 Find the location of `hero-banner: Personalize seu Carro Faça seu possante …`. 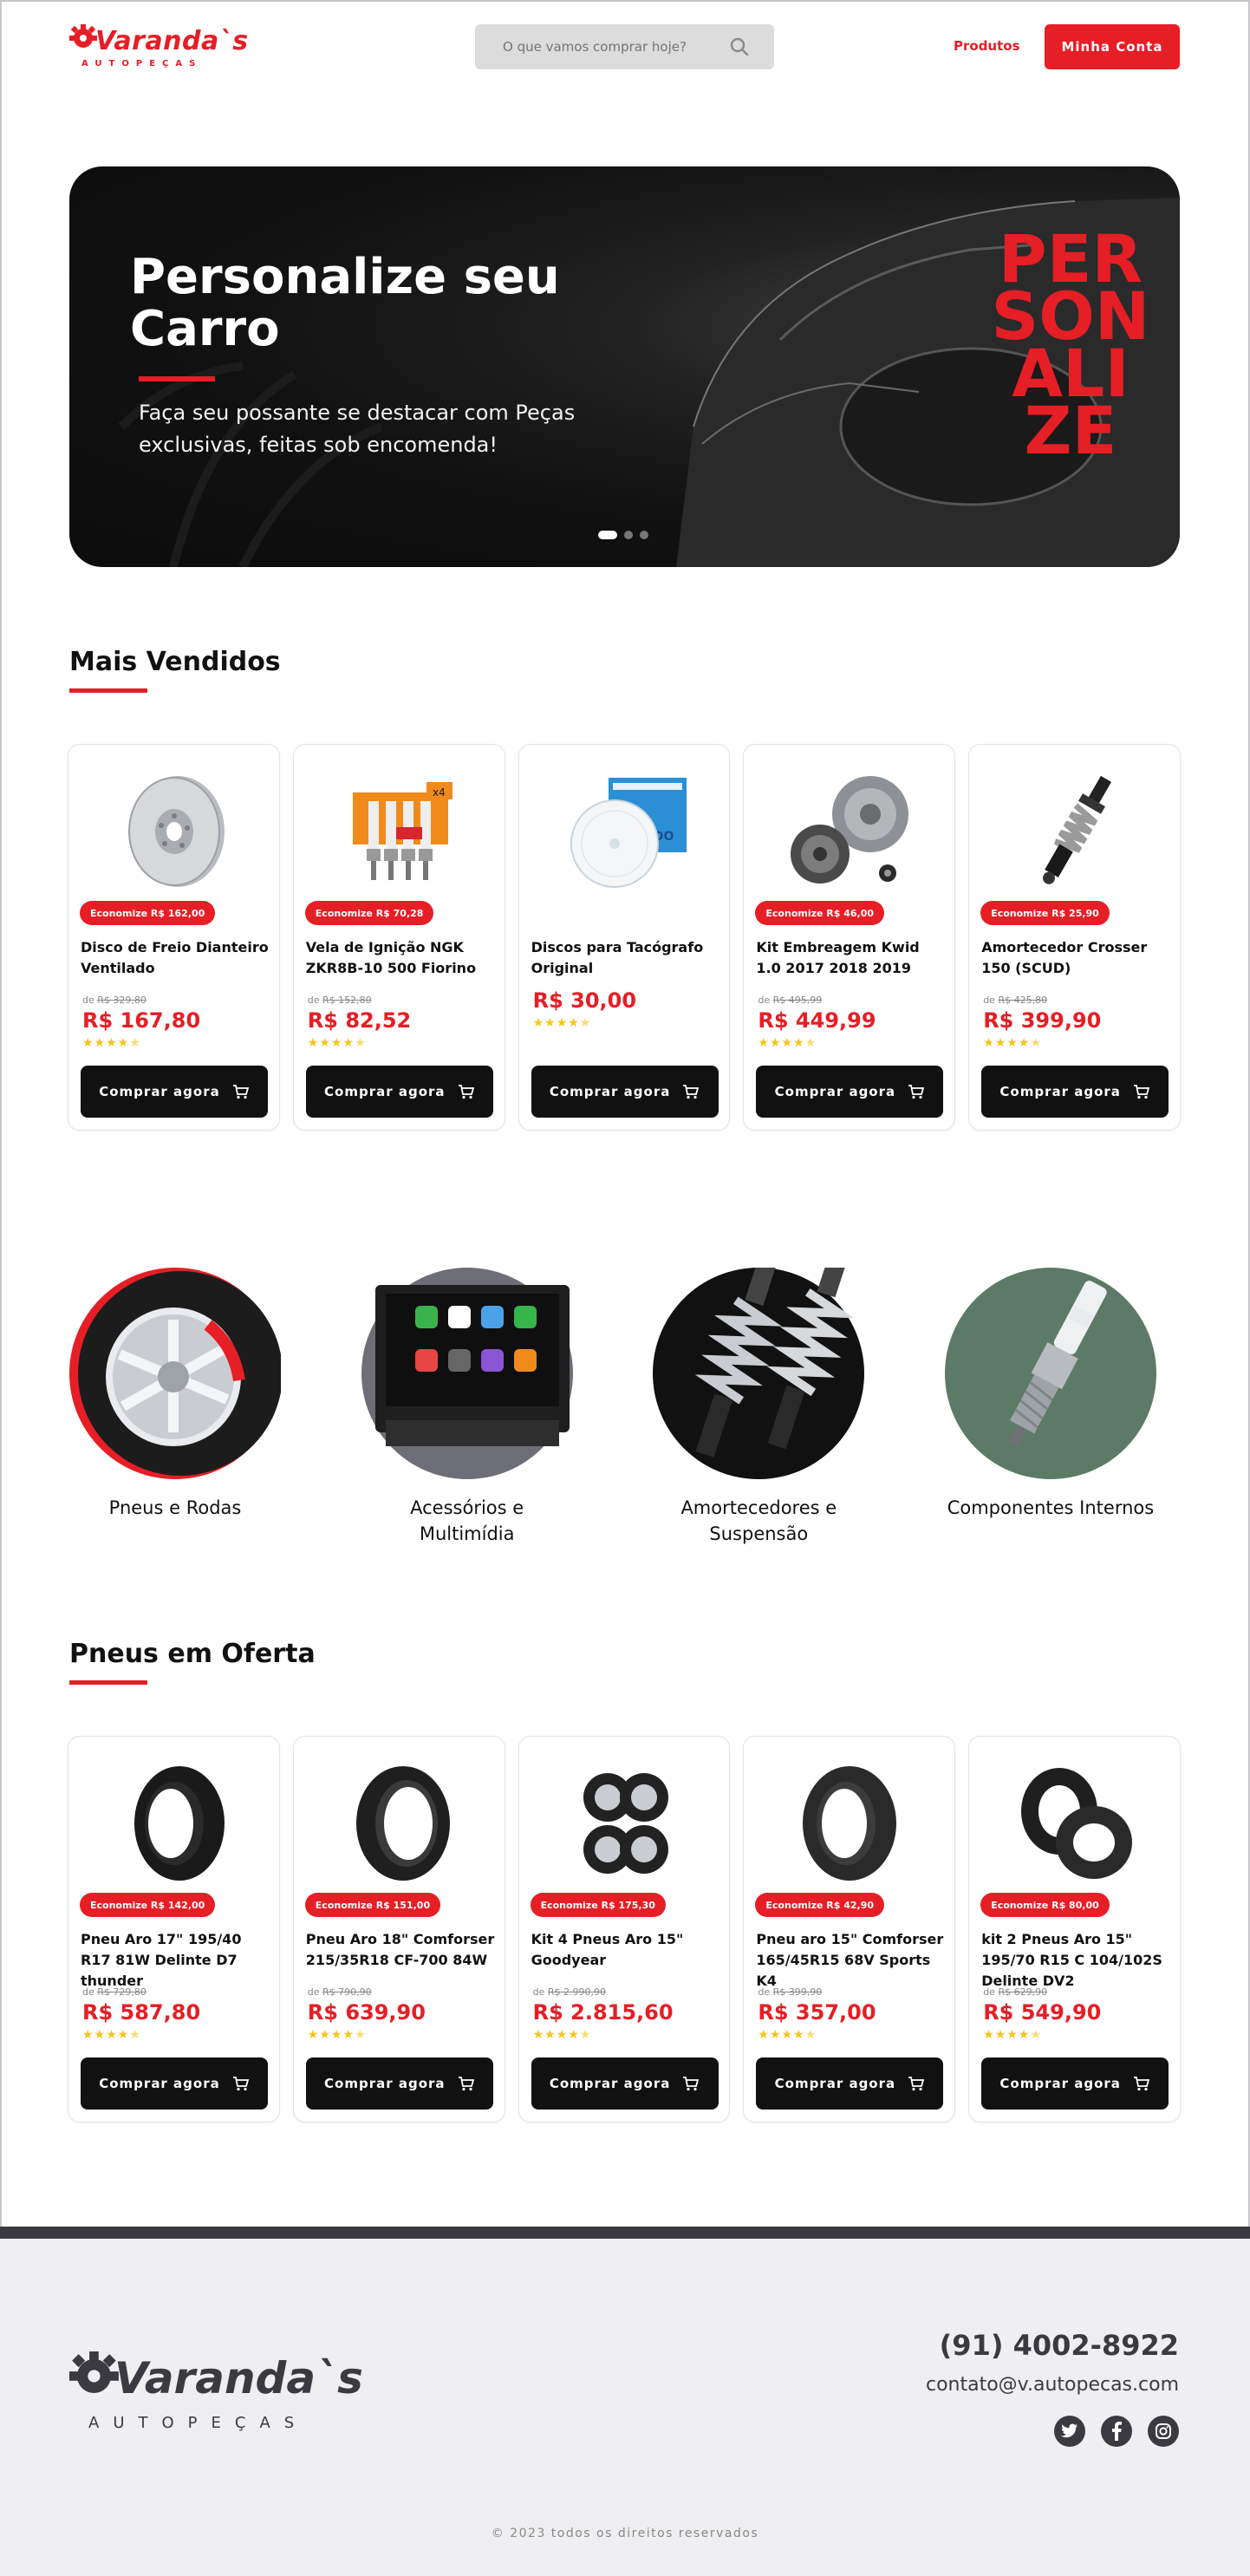

hero-banner: Personalize seu Carro Faça seu possante … is located at coordinates (624, 366).